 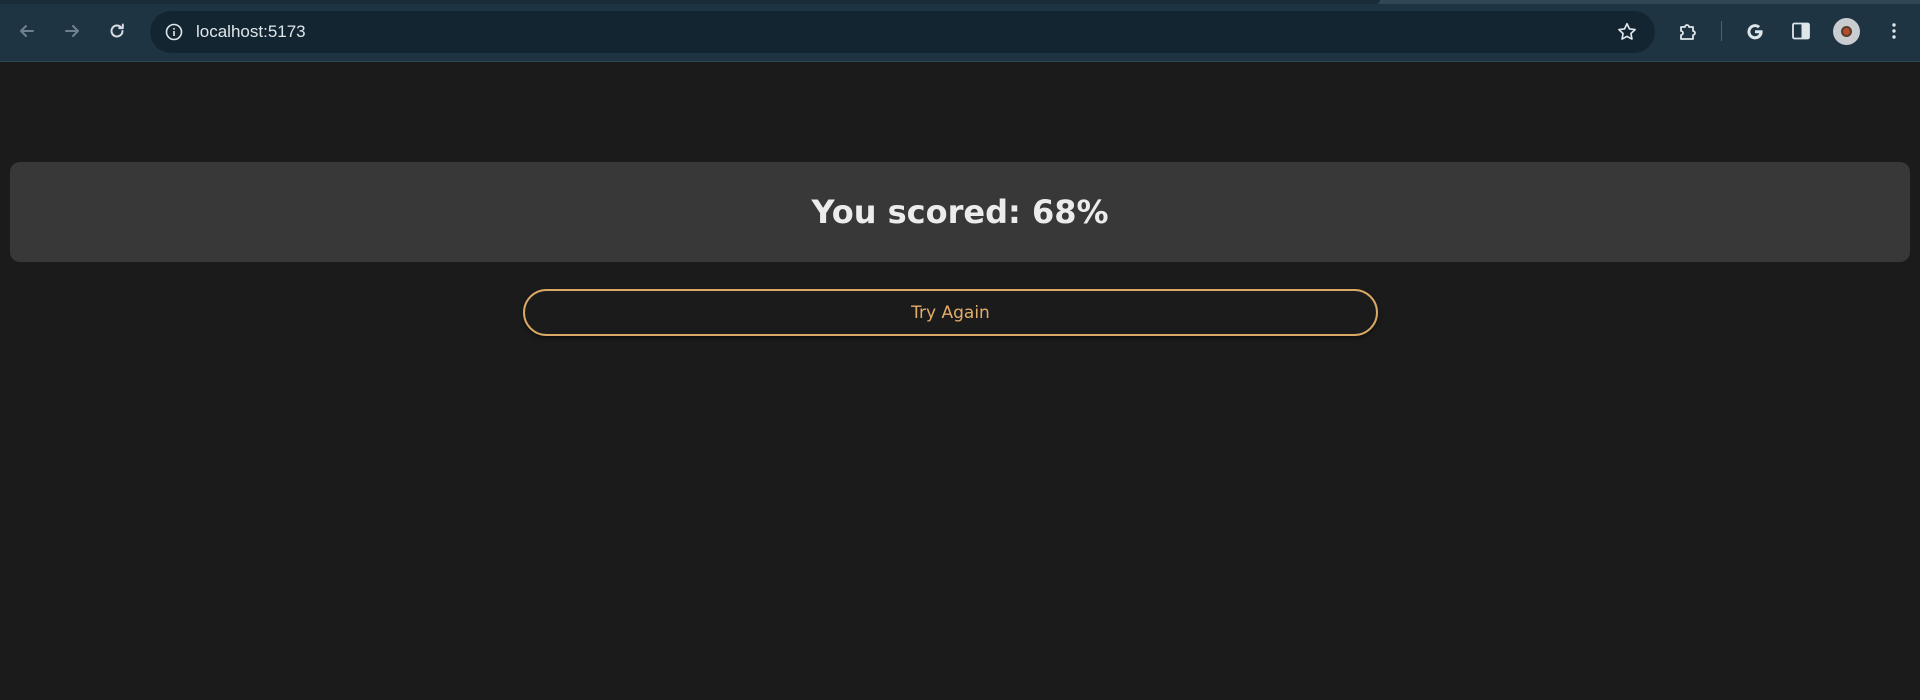 I want to click on bookmark-button, so click(x=1627, y=32).